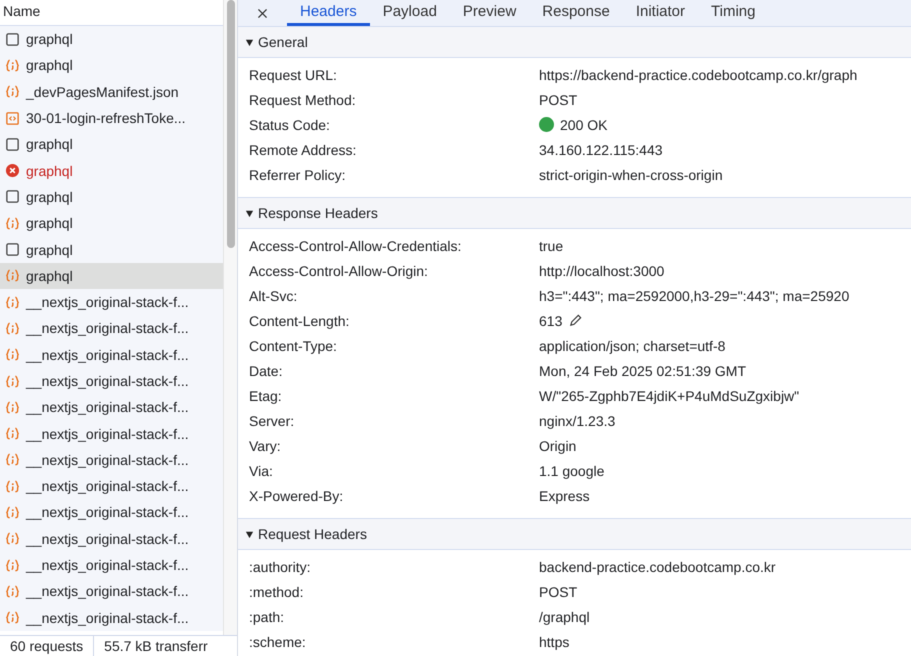 Image resolution: width=911 pixels, height=656 pixels. What do you see at coordinates (733, 13) in the screenshot?
I see `tab: Timing` at bounding box center [733, 13].